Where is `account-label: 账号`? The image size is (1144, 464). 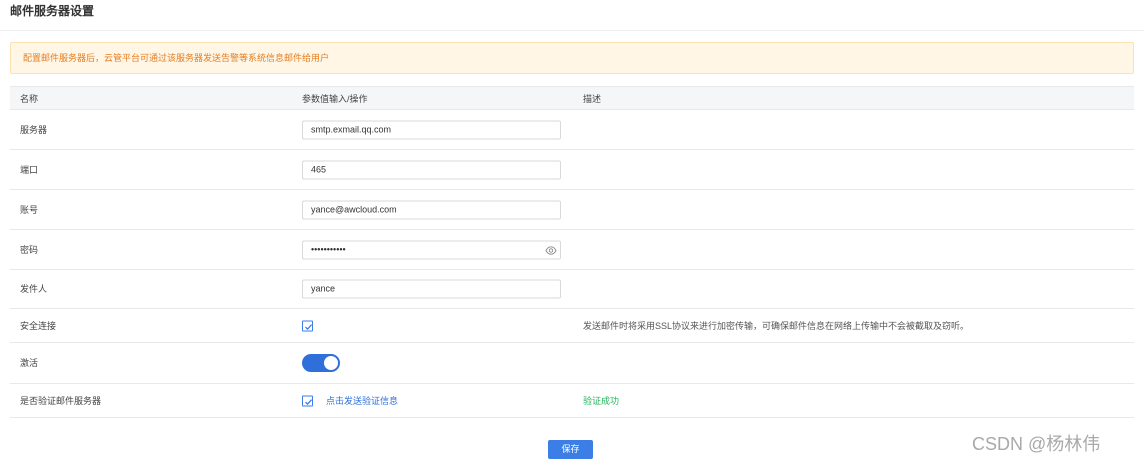
account-label: 账号 is located at coordinates (29, 209).